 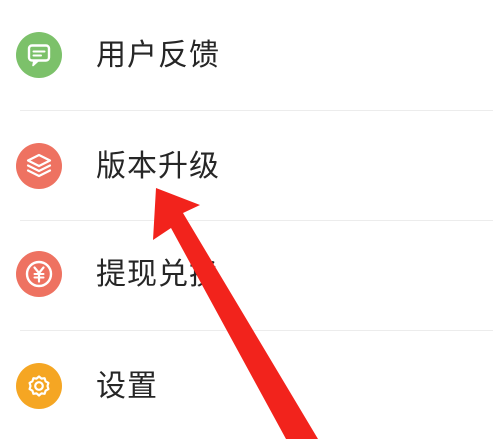 I want to click on feedback-icon, so click(x=39, y=55).